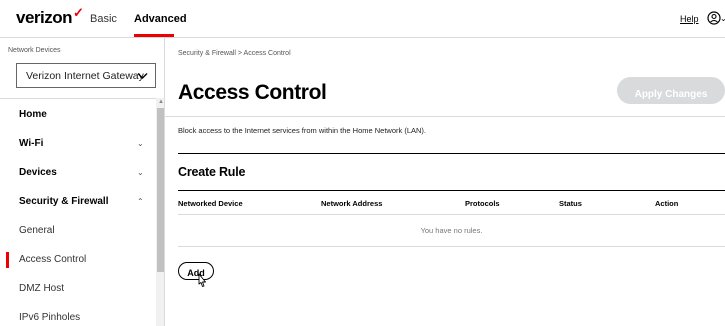 The height and width of the screenshot is (326, 725). What do you see at coordinates (160, 190) in the screenshot?
I see `scrollbar-thumb` at bounding box center [160, 190].